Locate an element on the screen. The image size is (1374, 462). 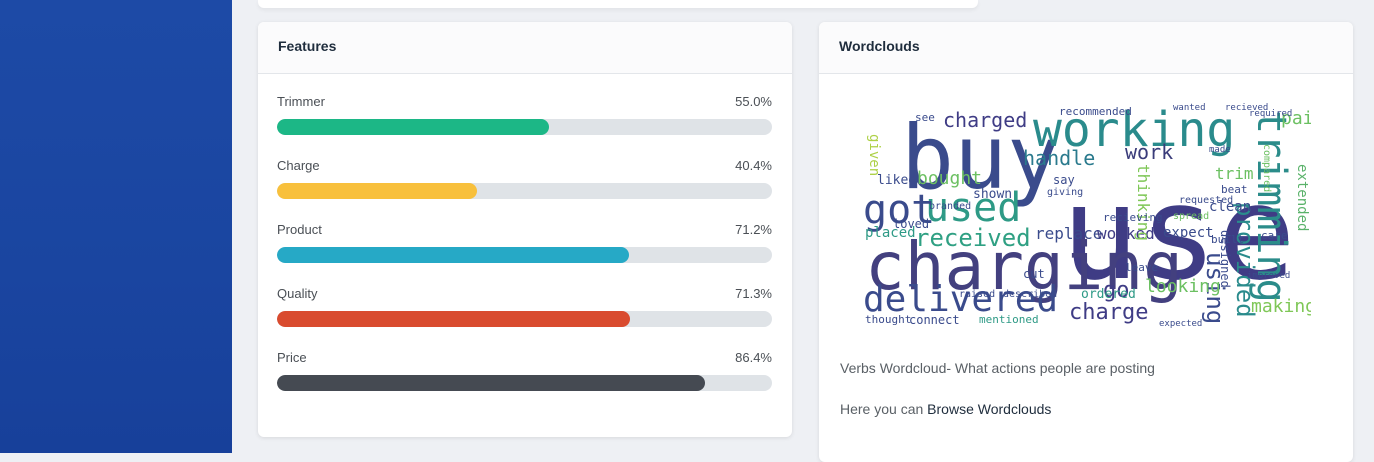
feature-percent: 40.4% is located at coordinates (753, 165).